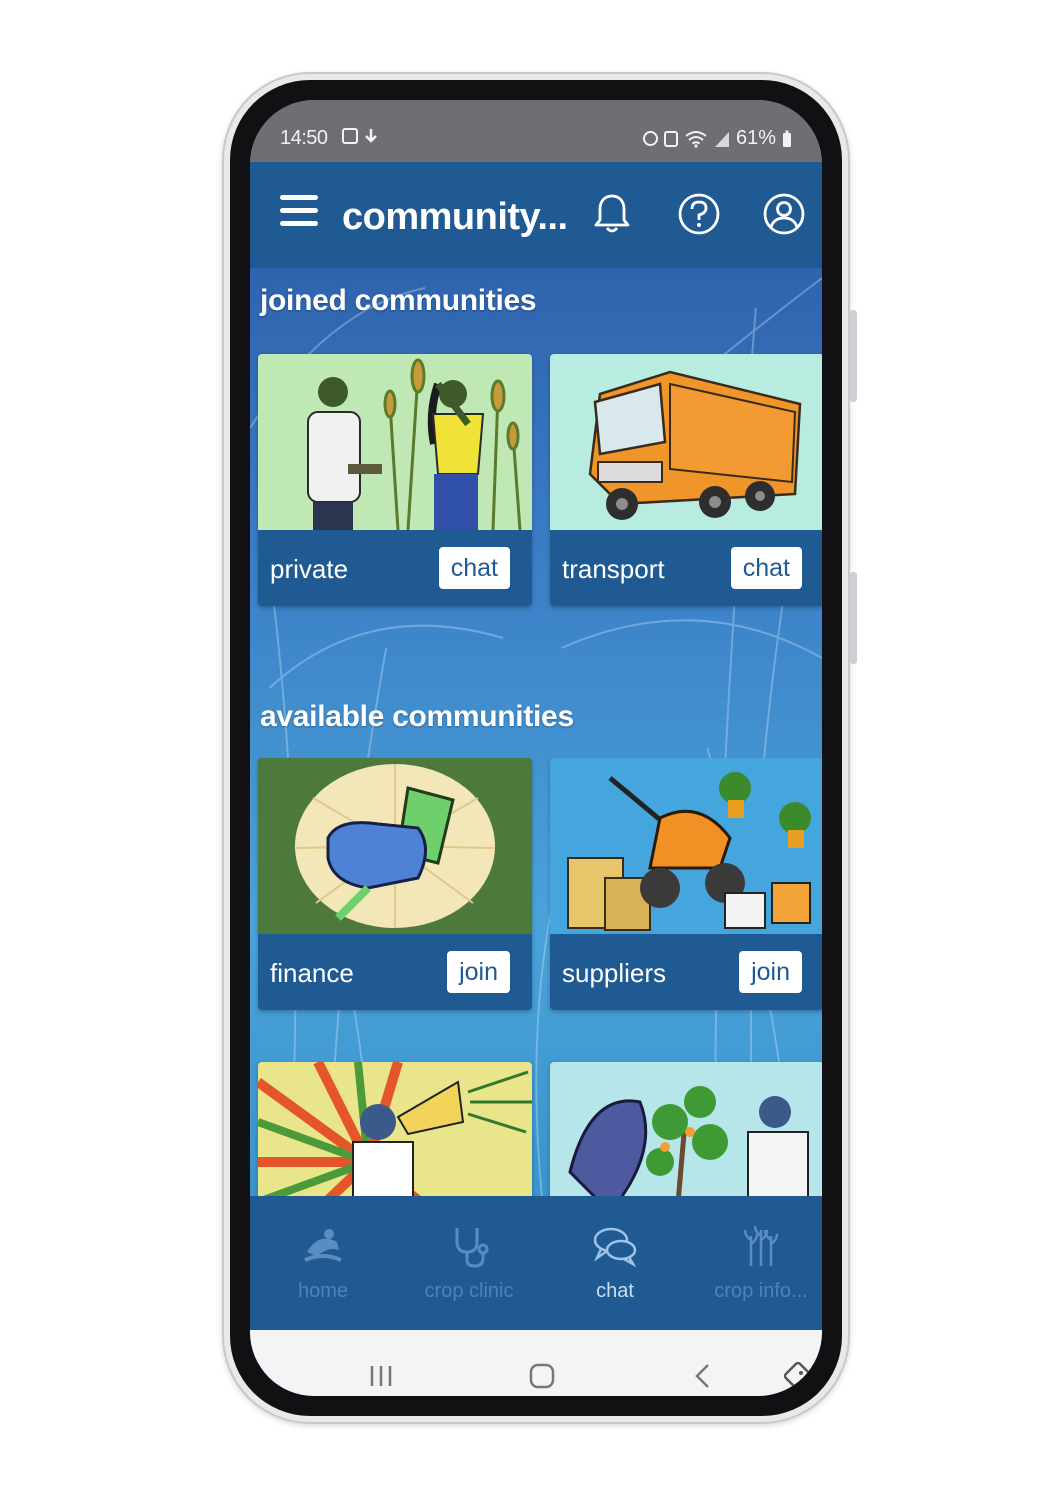  What do you see at coordinates (360, 137) in the screenshot?
I see `status-left-icons` at bounding box center [360, 137].